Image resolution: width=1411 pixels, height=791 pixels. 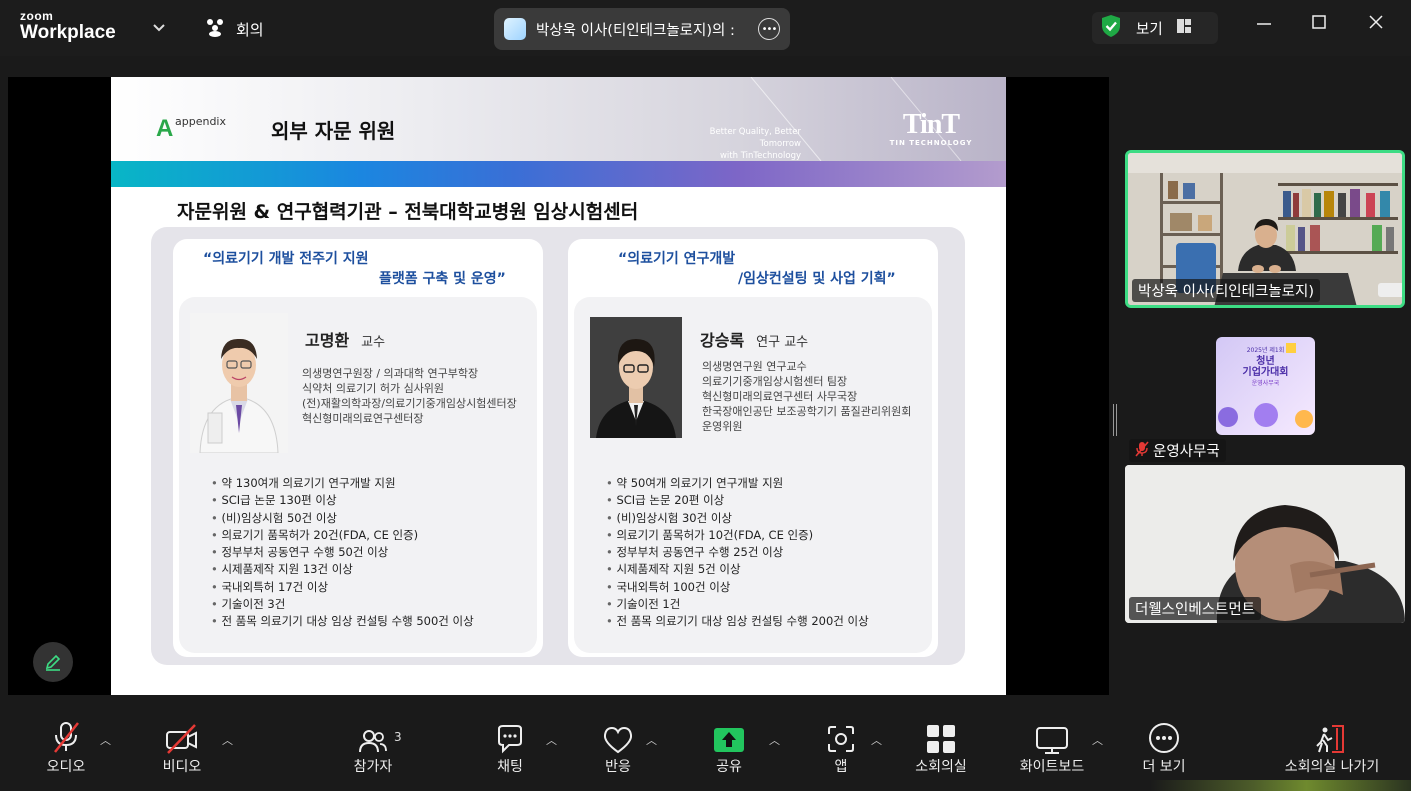 I want to click on video-button: 비디오, so click(x=182, y=751).